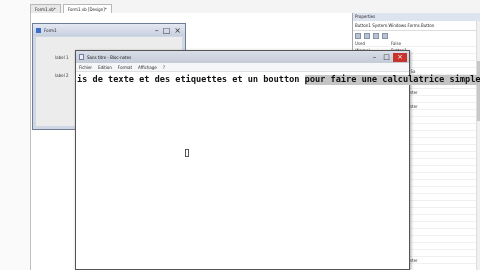 The image size is (480, 270). I want to click on properties-icon, so click(376, 35).